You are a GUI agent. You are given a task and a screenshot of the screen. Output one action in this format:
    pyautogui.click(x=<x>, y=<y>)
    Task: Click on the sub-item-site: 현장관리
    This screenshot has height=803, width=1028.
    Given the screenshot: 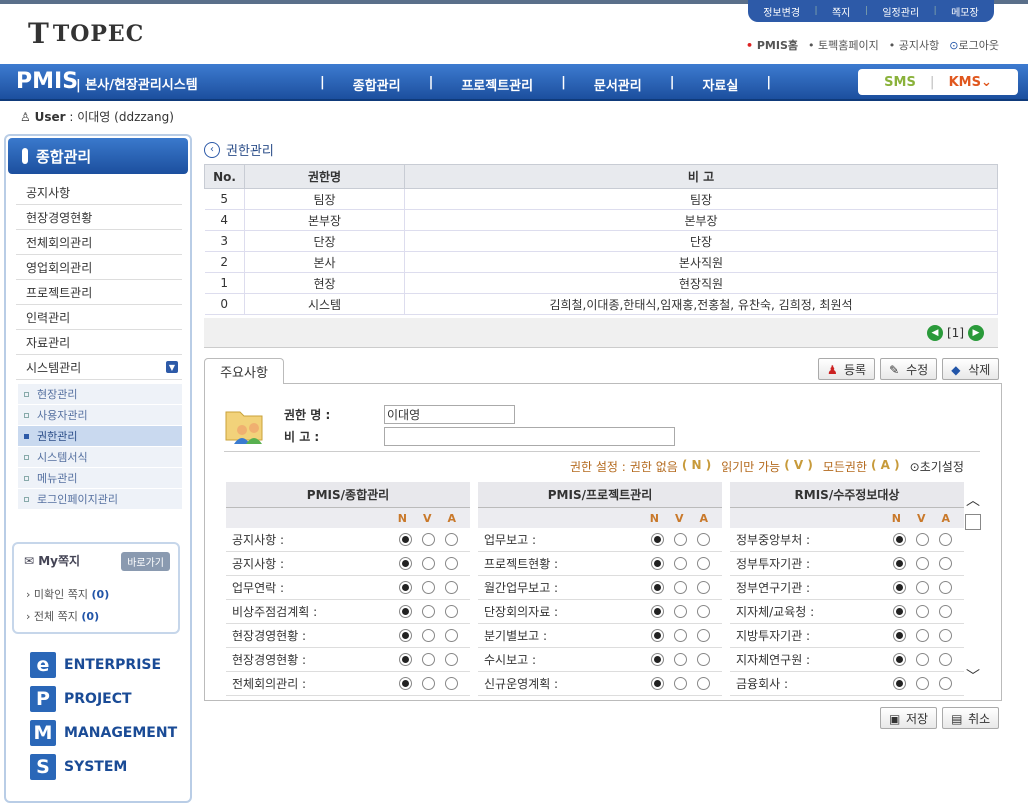 What is the action you would take?
    pyautogui.click(x=100, y=394)
    